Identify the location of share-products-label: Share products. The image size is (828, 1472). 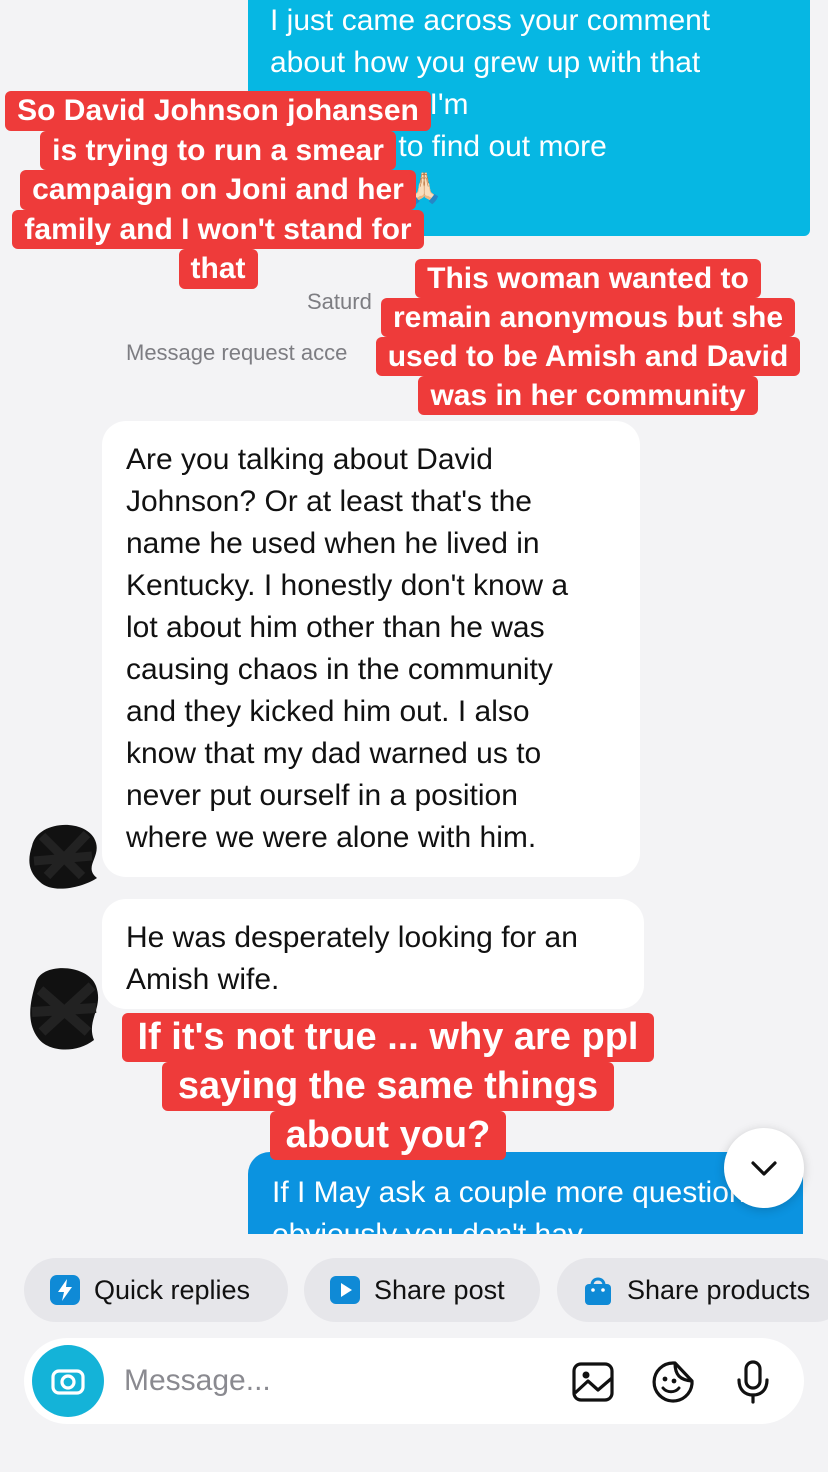
(719, 1289).